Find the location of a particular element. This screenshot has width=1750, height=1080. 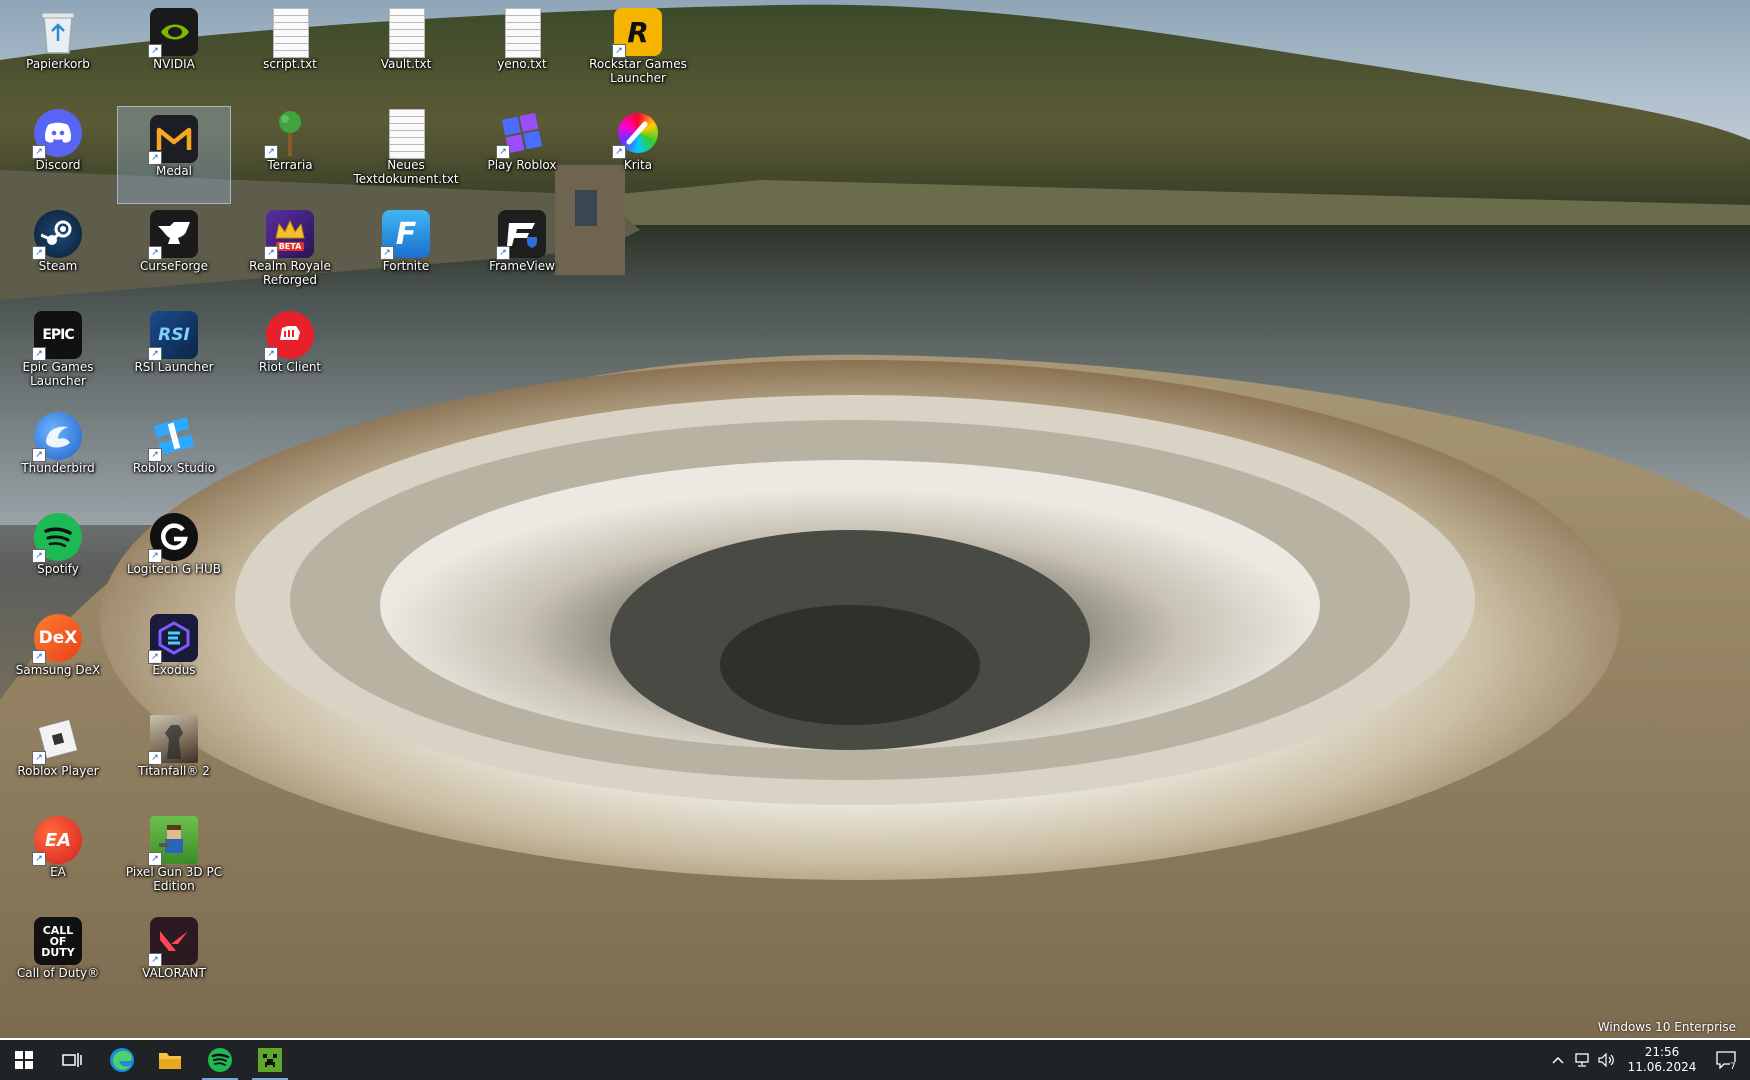

icon-label: Roblox Studio is located at coordinates (174, 468).